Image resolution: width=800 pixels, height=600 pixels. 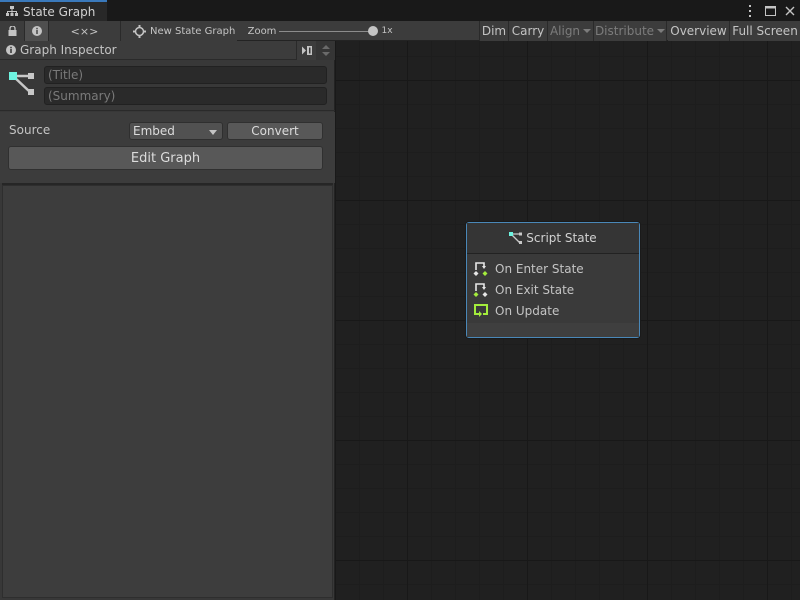 I want to click on close-icon, so click(x=790, y=11).